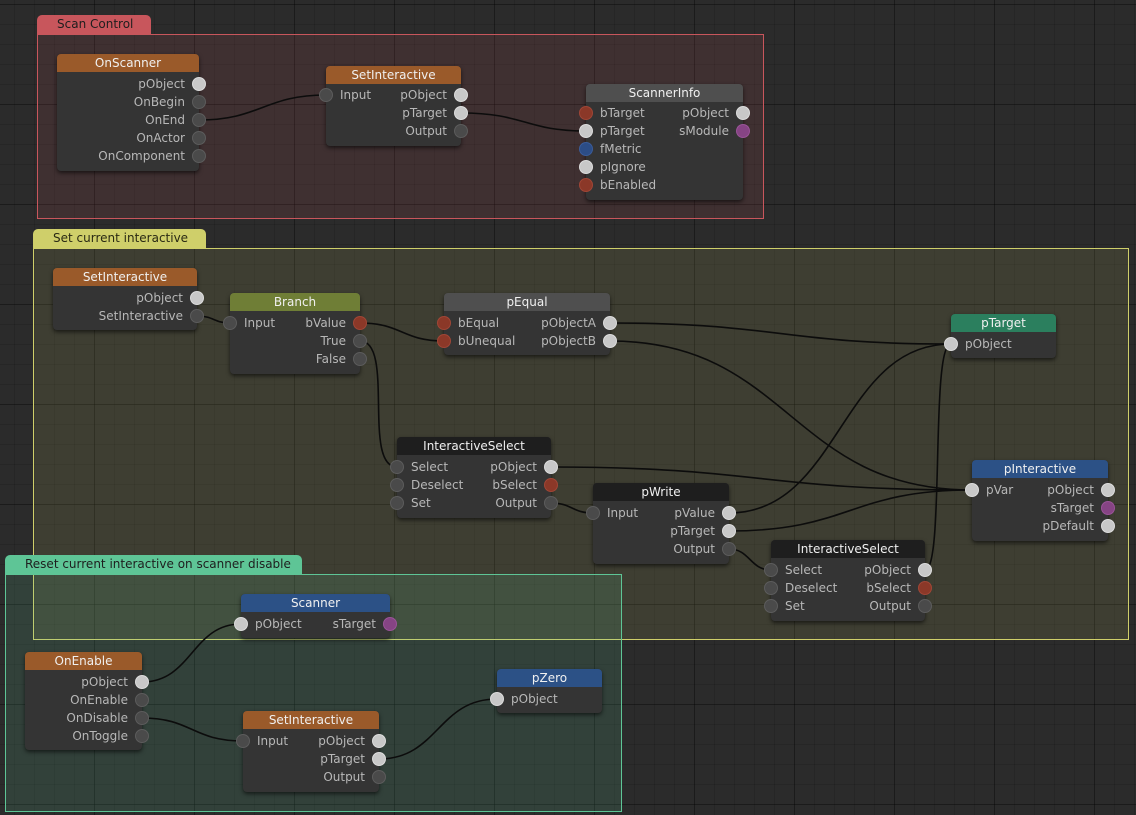 This screenshot has width=1136, height=815. Describe the element at coordinates (623, 167) in the screenshot. I see `input-label-pignore: pIgnore` at that location.